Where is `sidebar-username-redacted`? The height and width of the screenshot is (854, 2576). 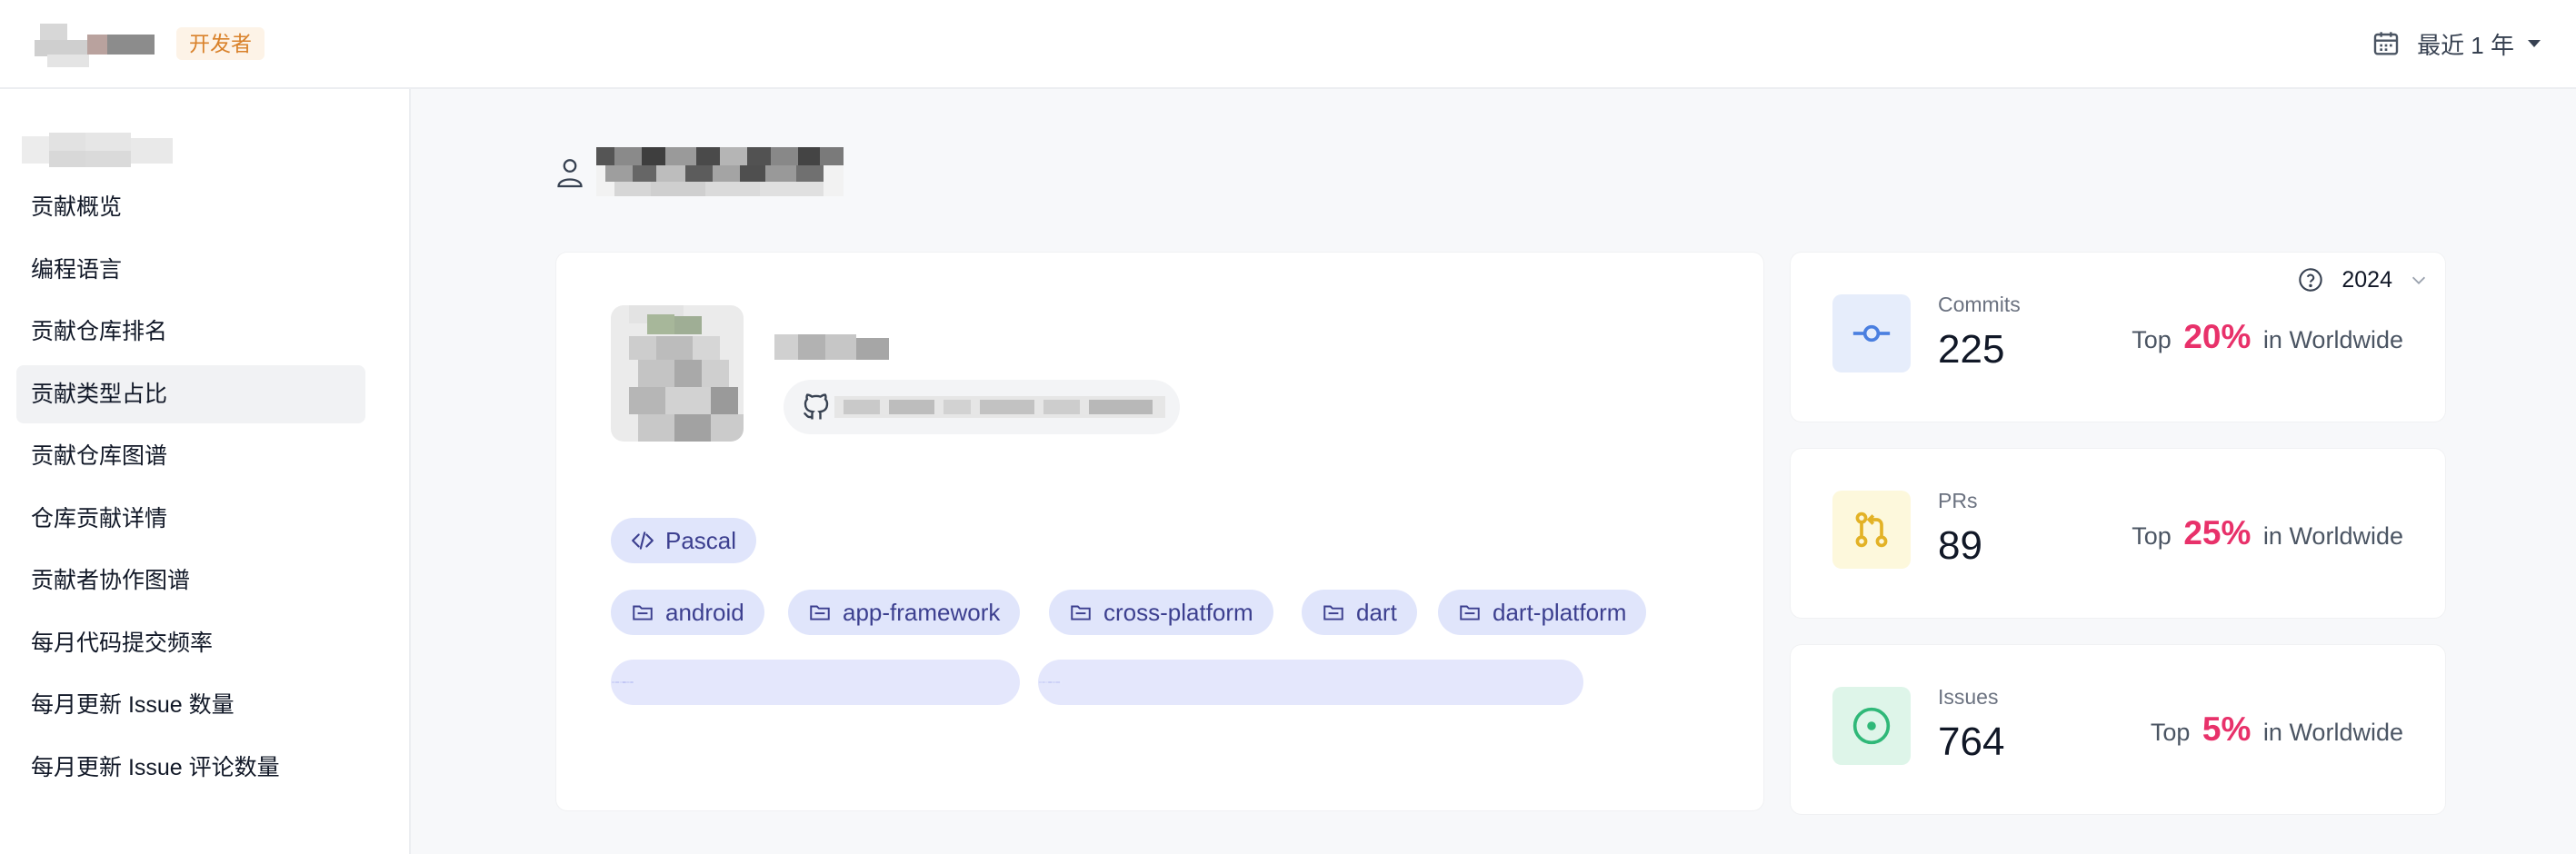
sidebar-username-redacted is located at coordinates (97, 150).